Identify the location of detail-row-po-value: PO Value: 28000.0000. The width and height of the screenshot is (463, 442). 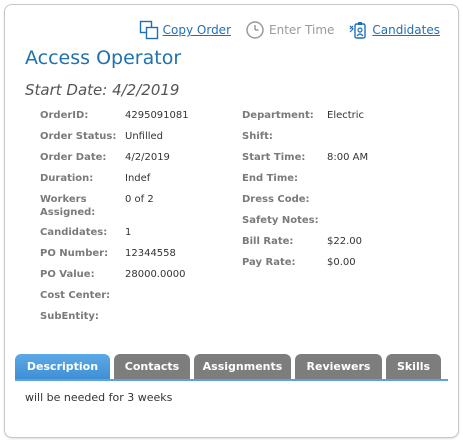
(140, 275).